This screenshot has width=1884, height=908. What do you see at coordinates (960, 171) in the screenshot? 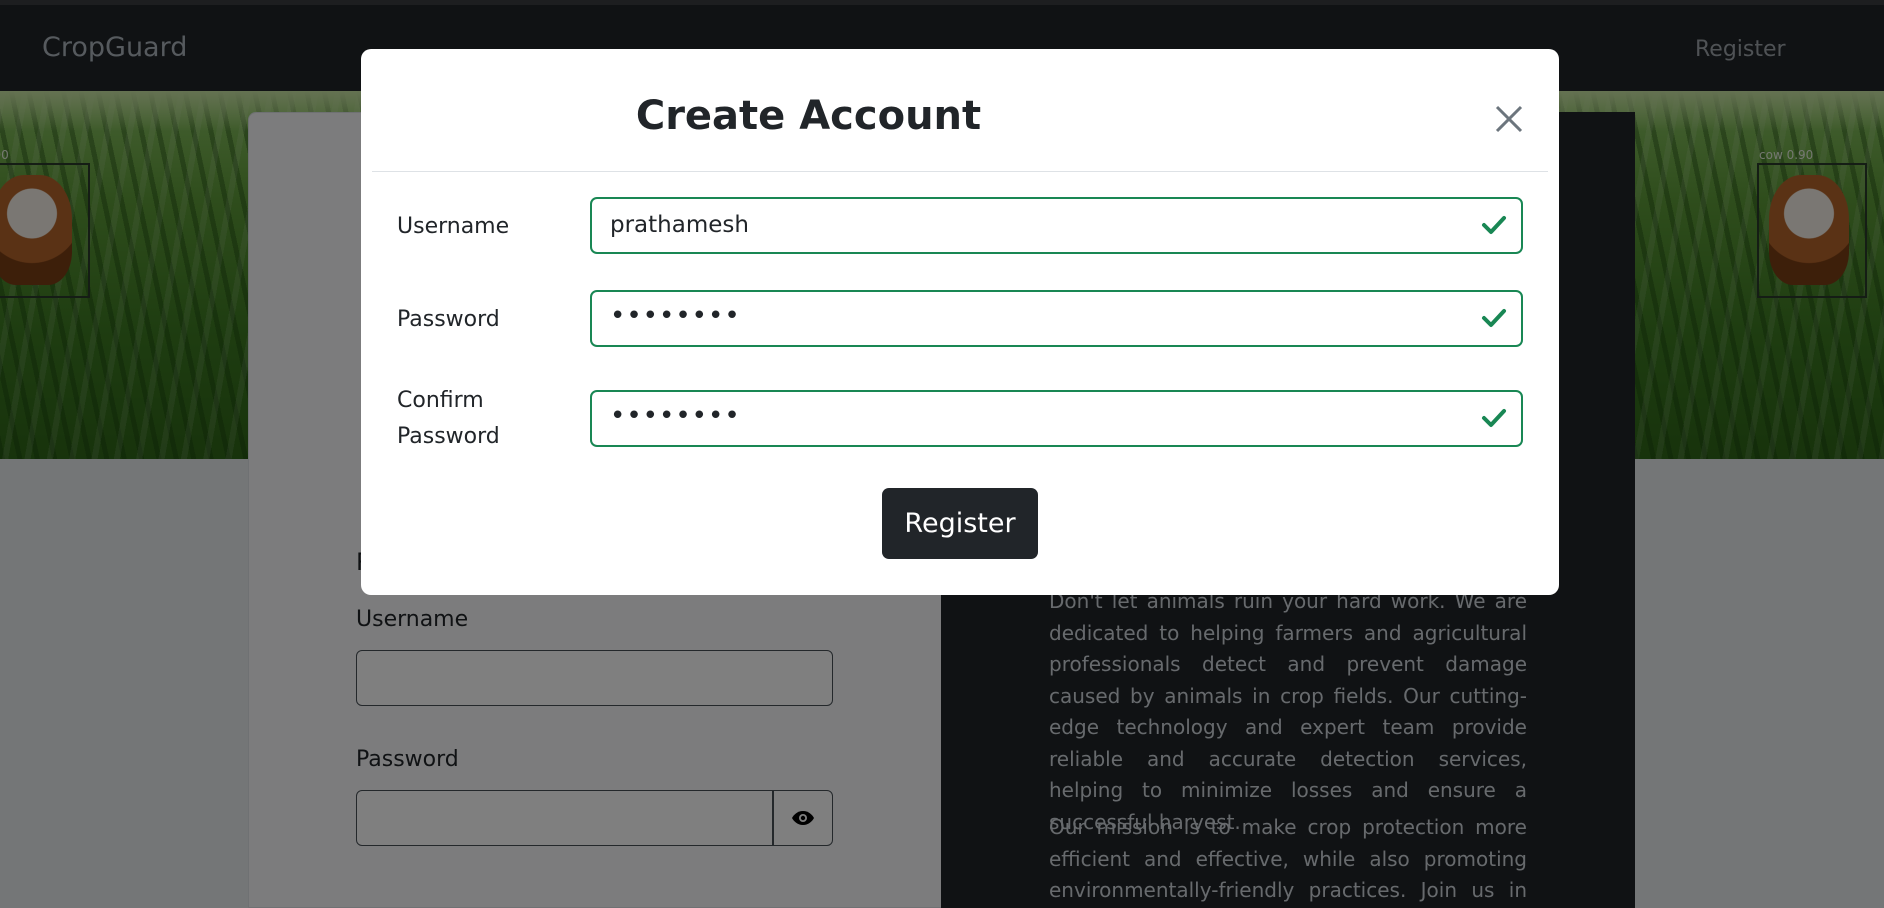
I see `modal-divider` at bounding box center [960, 171].